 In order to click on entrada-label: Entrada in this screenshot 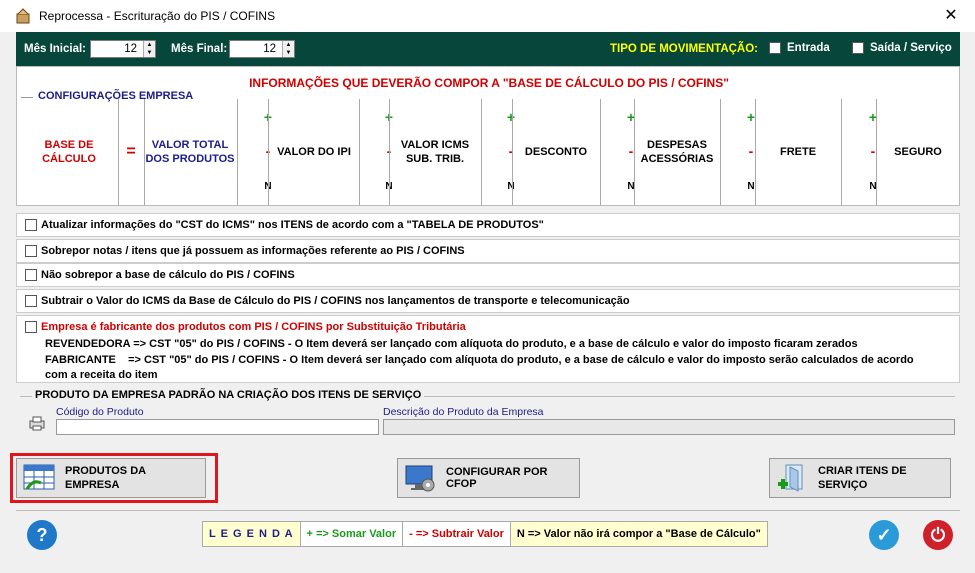, I will do `click(808, 48)`.